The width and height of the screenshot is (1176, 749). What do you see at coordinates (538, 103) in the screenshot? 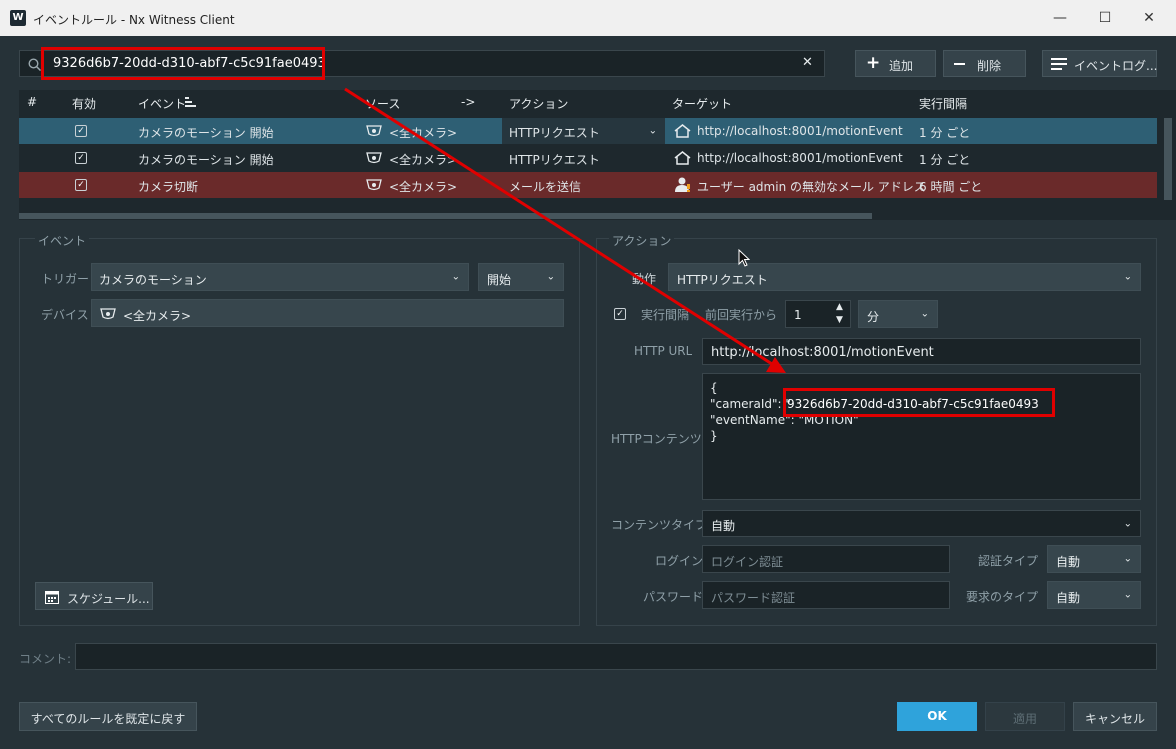
I see `column-header-action: アクション` at bounding box center [538, 103].